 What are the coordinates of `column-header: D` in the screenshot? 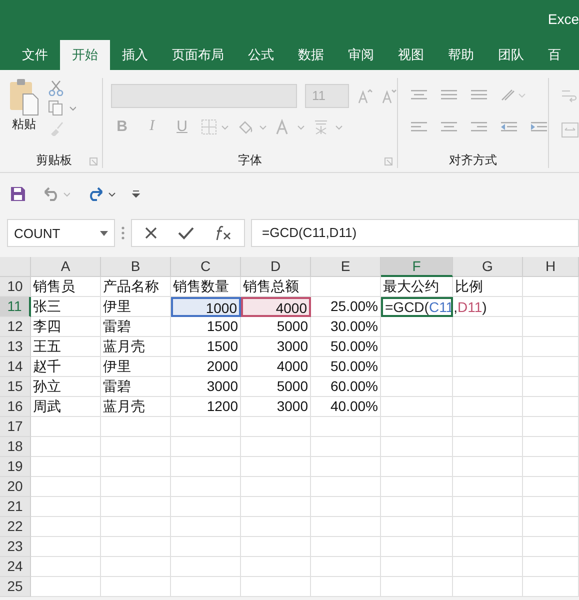 It's located at (276, 267).